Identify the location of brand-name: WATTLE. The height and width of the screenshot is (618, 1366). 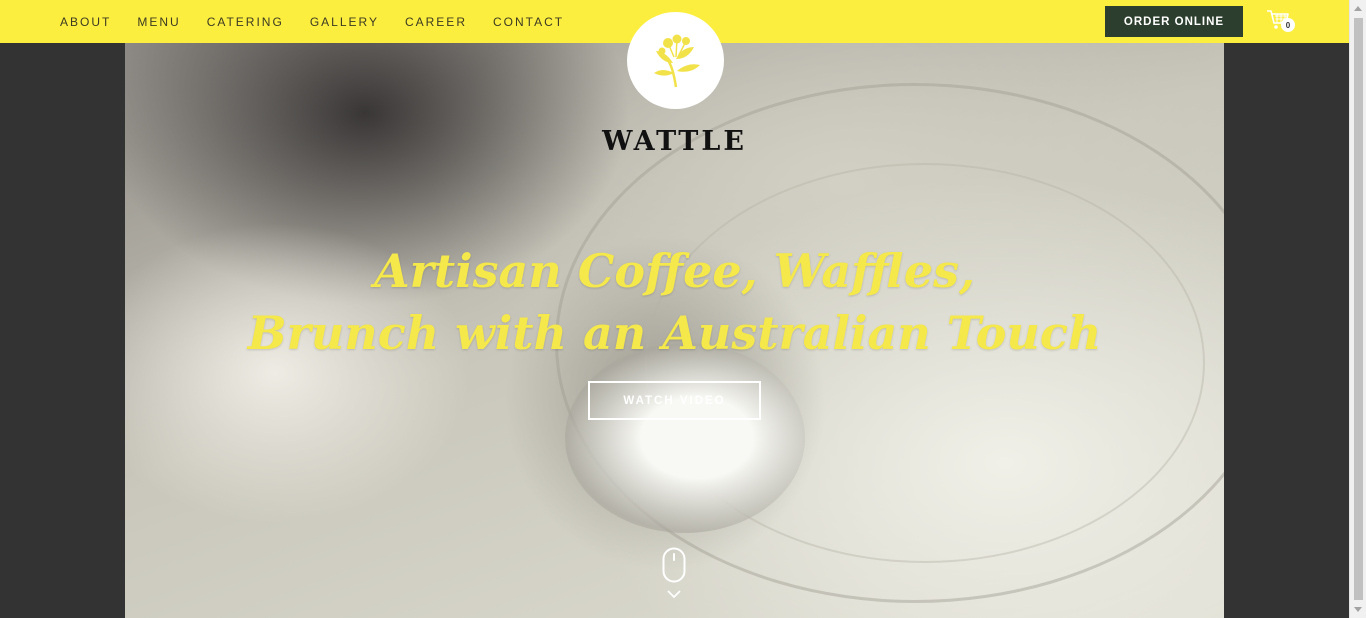
(674, 141).